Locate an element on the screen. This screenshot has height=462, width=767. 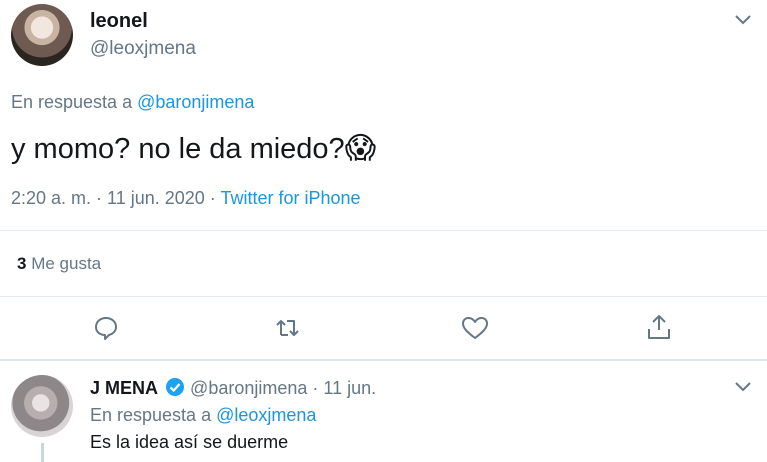
reply-text: Es la idea así se duerme is located at coordinates (189, 442).